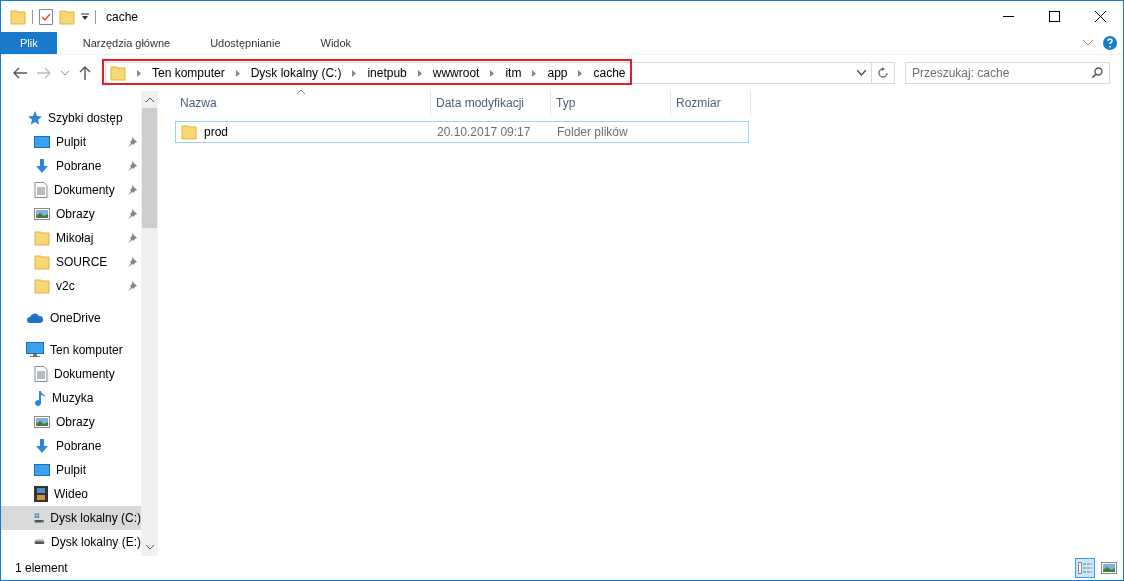  What do you see at coordinates (71, 350) in the screenshot?
I see `nav-item: Ten komputer` at bounding box center [71, 350].